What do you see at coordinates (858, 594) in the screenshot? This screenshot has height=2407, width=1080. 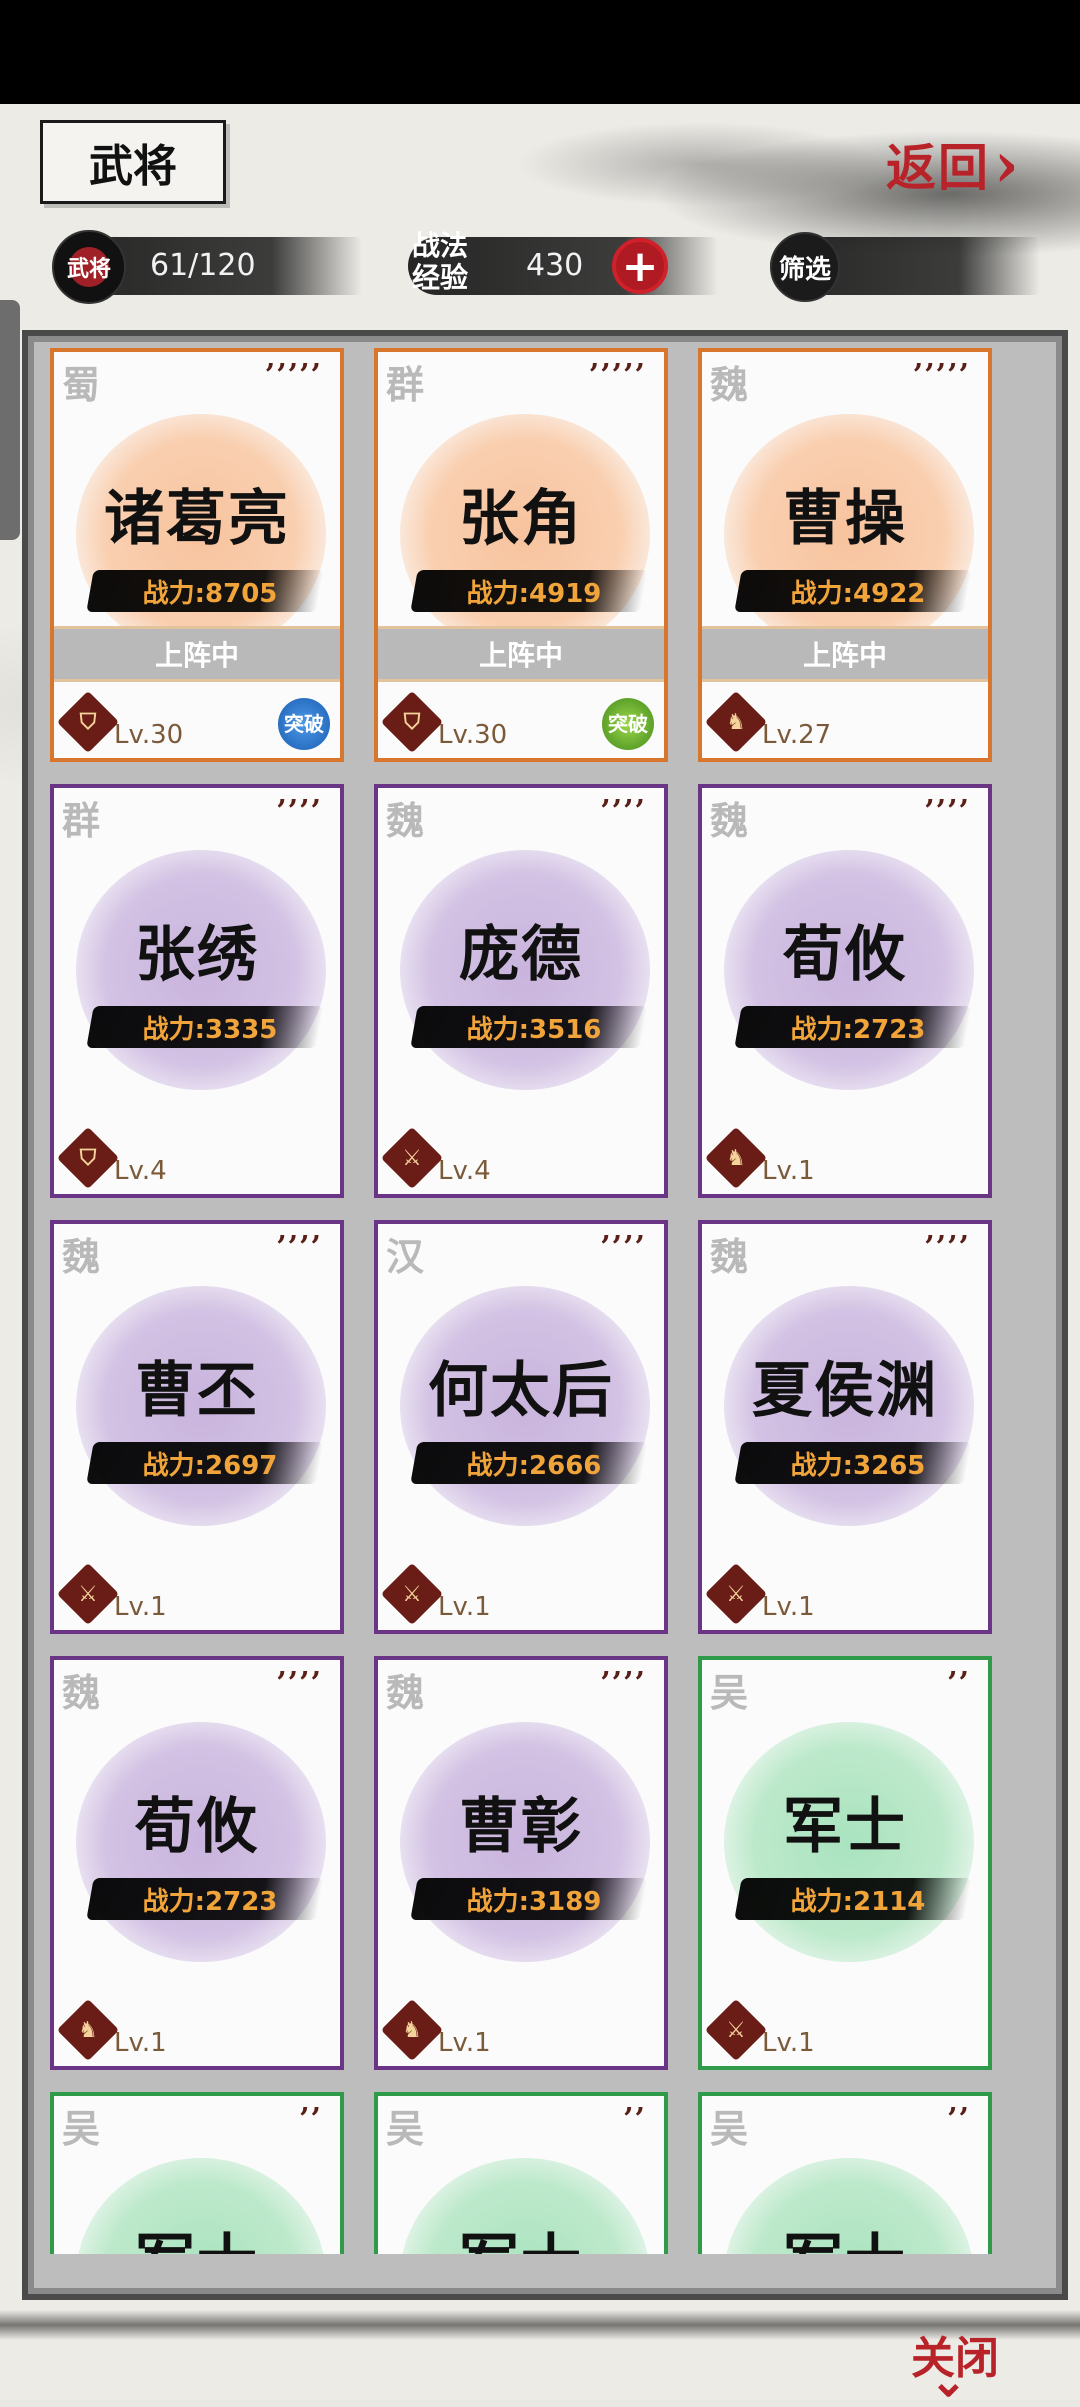 I see `combat-power: 战力:4922` at bounding box center [858, 594].